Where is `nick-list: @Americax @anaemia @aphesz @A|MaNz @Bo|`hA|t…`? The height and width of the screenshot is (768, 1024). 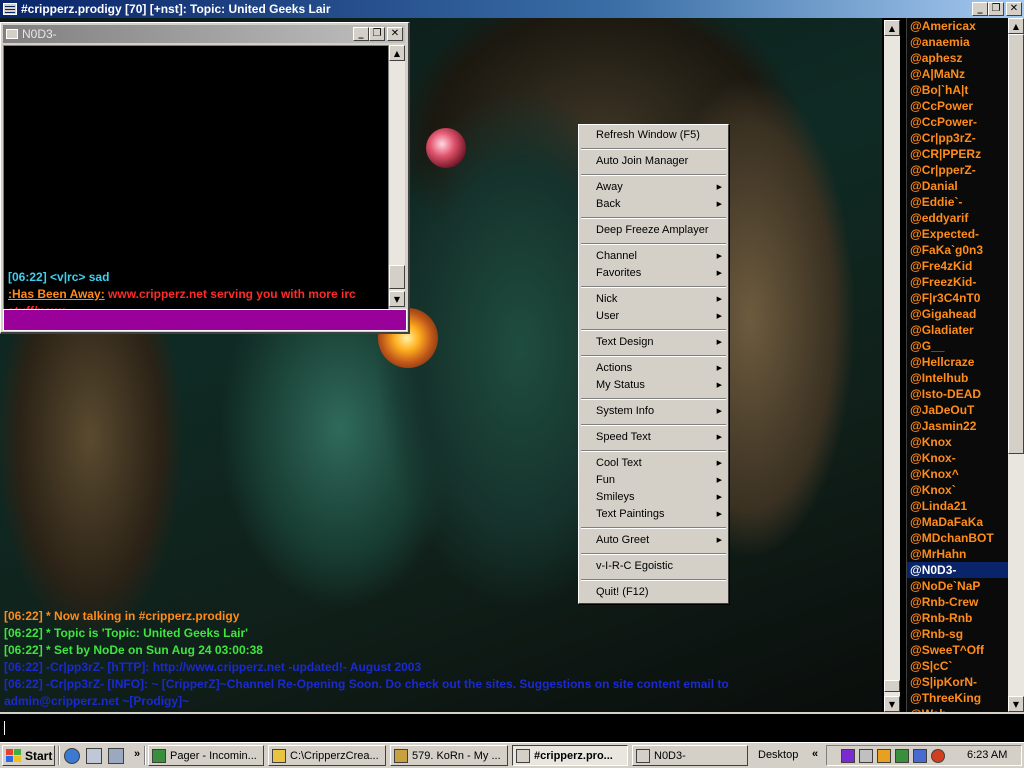 nick-list: @Americax @anaemia @aphesz @A|MaNz @Bo|`hA|t… is located at coordinates (957, 365).